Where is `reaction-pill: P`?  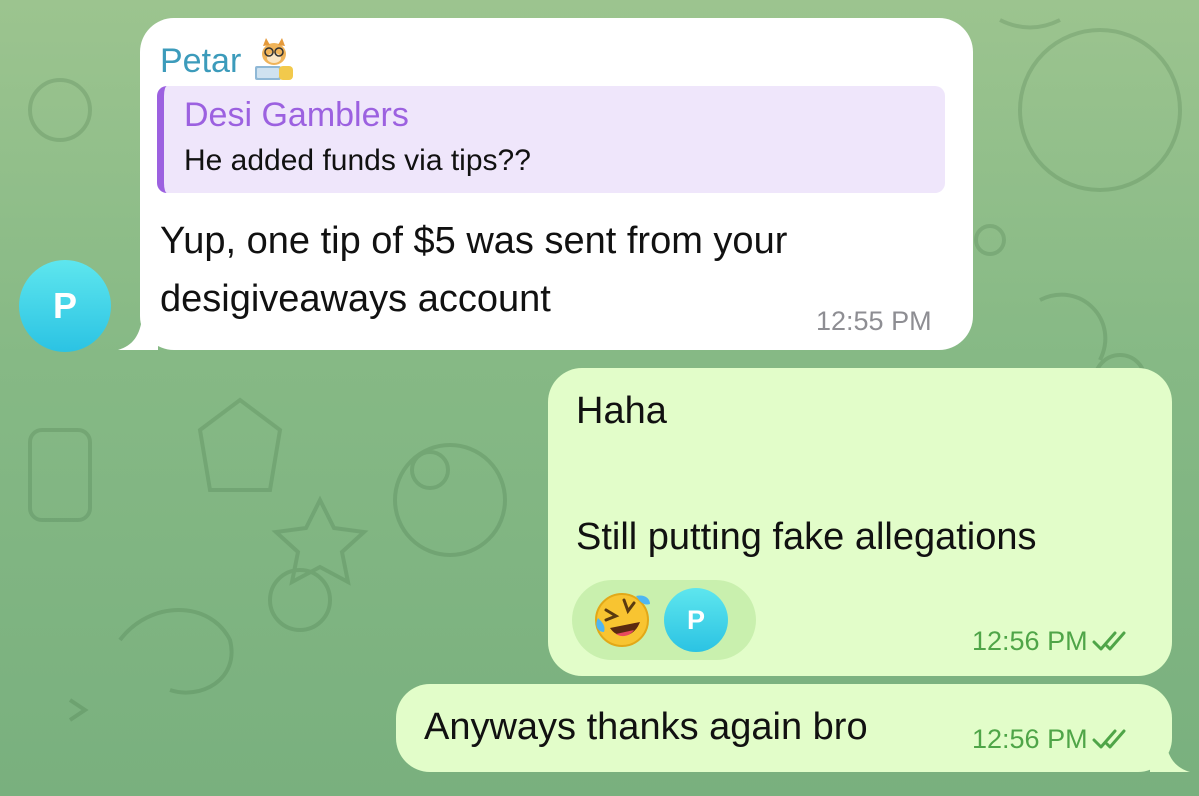 reaction-pill: P is located at coordinates (664, 620).